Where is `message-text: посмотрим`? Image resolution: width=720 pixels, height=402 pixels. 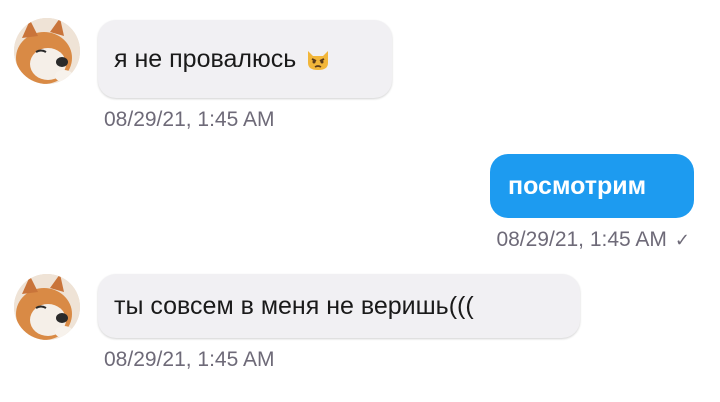
message-text: посмотрим is located at coordinates (577, 186).